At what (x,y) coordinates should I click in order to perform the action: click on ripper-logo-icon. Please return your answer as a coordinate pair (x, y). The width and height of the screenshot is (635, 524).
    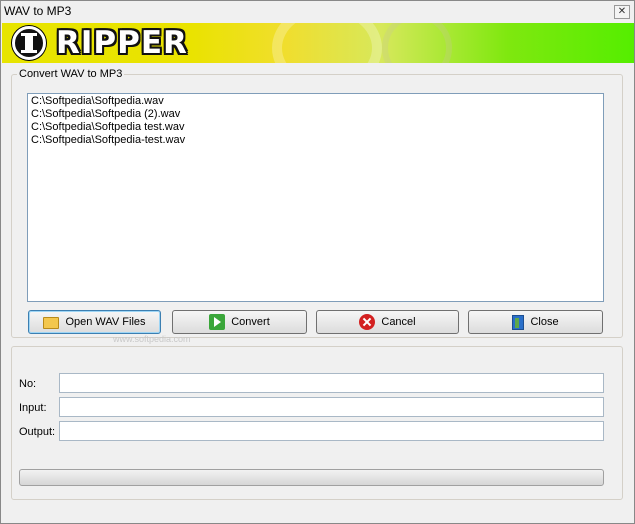
    Looking at the image, I should click on (29, 43).